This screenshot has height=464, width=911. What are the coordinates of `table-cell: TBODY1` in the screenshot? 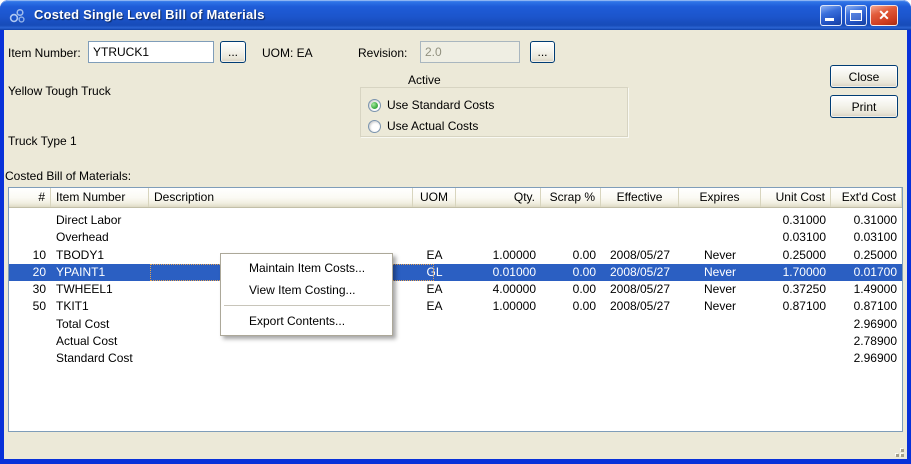 It's located at (80, 254).